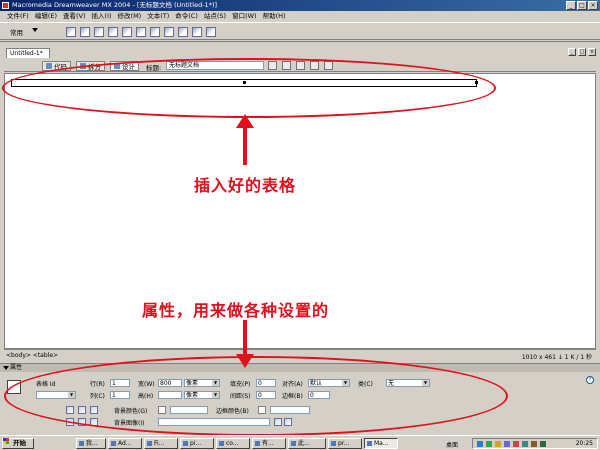 Image resolution: width=600 pixels, height=450 pixels. I want to click on system-tray: 20:25, so click(535, 443).